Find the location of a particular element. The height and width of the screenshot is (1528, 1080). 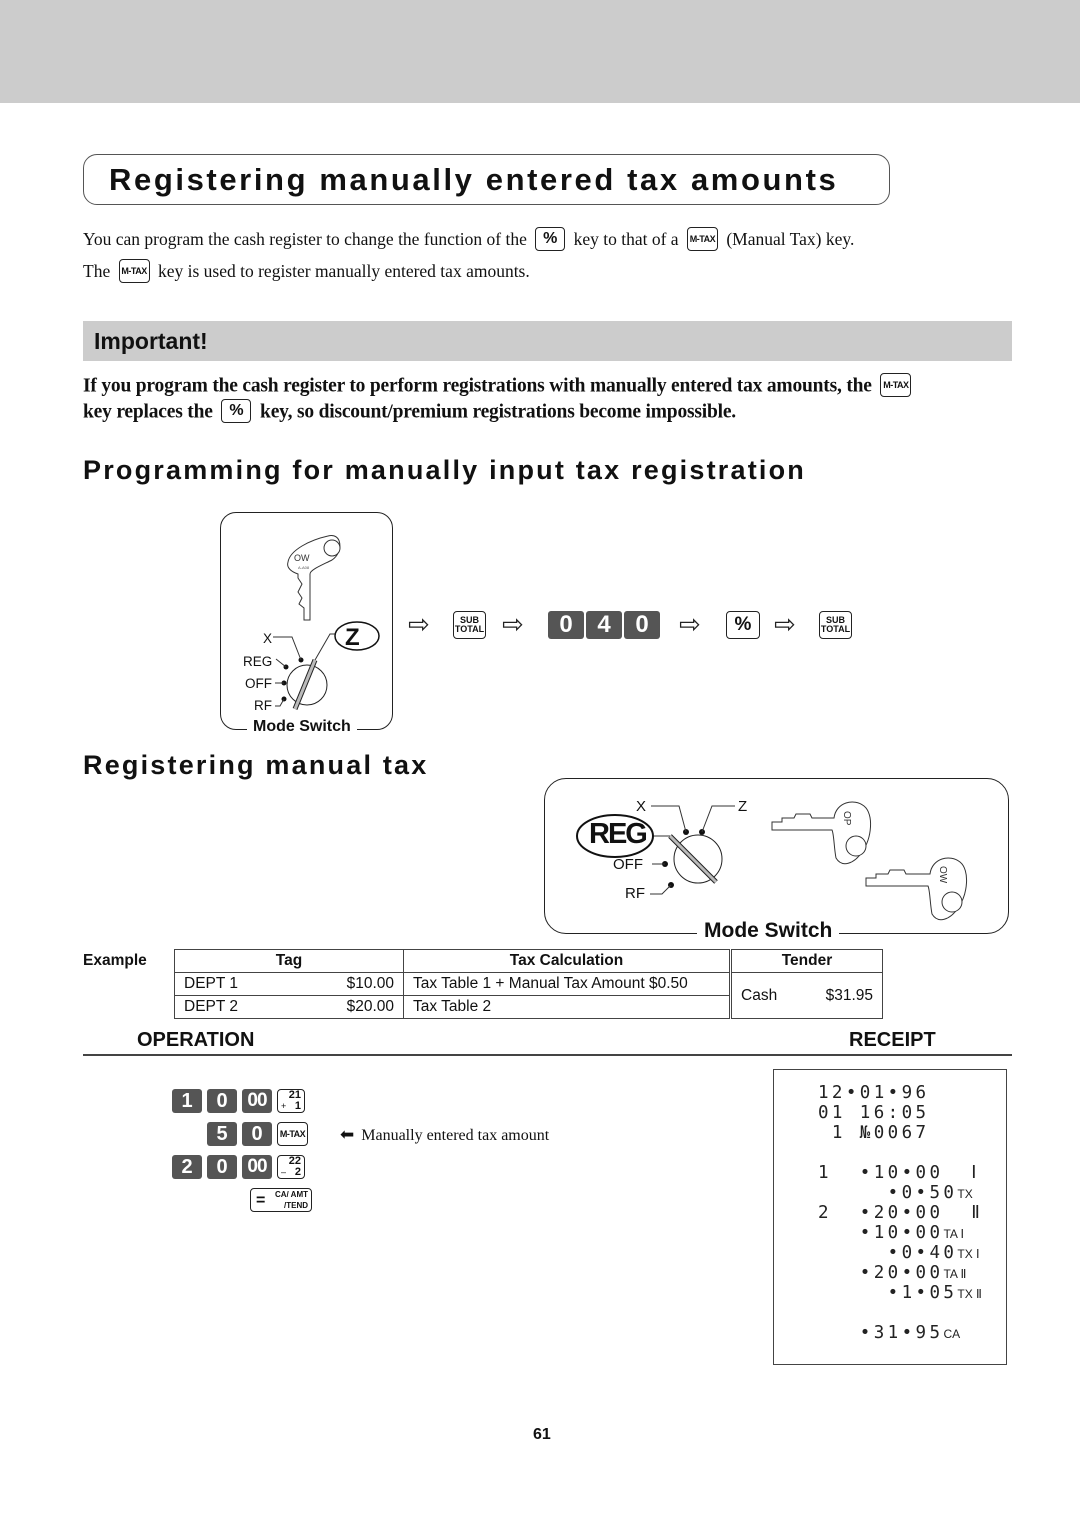

key-label: CA/ AMT is located at coordinates (291, 1194).